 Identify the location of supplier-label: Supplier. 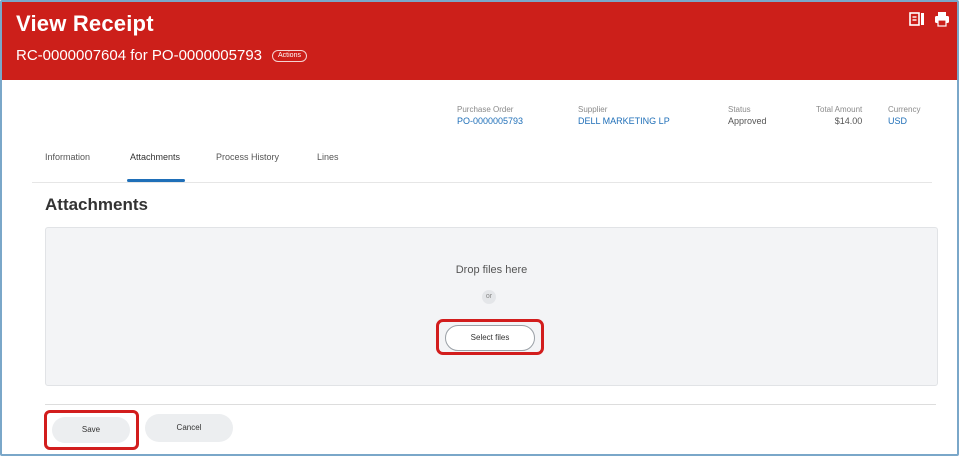
(593, 109).